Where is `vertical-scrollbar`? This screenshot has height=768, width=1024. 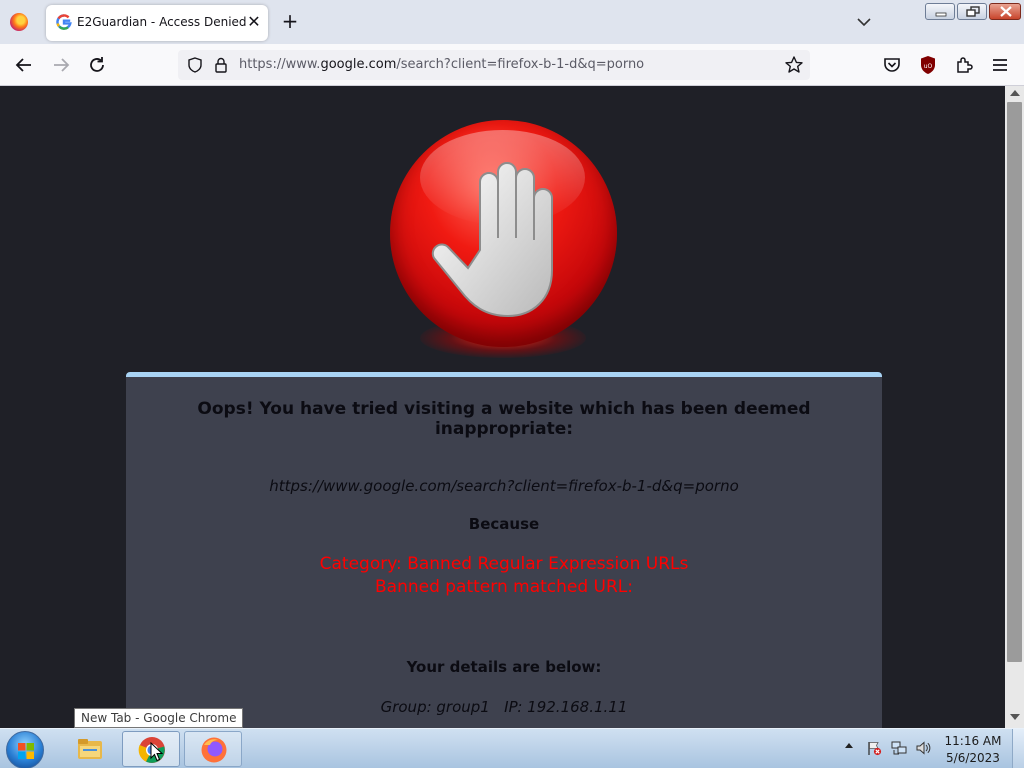 vertical-scrollbar is located at coordinates (1014, 407).